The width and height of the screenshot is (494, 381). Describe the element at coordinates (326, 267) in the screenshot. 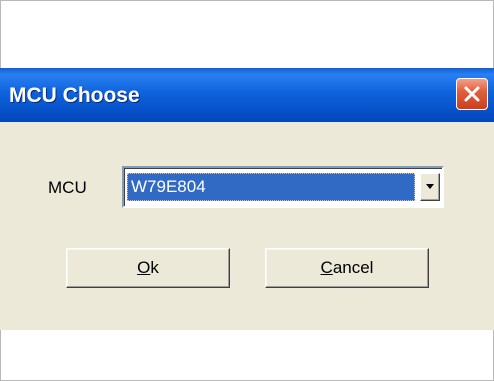

I see `cancel-button-mnemonic: C` at that location.